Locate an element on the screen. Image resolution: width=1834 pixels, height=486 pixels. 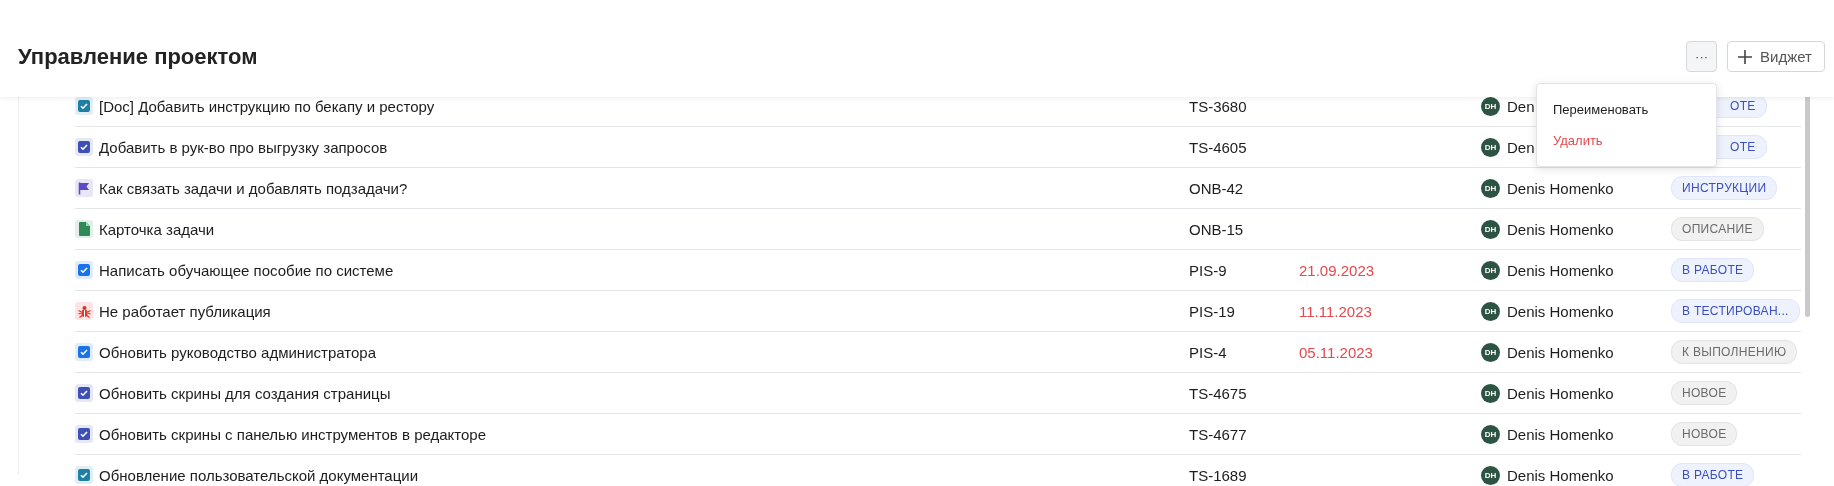
due-date: 11.11.2023 is located at coordinates (1336, 311).